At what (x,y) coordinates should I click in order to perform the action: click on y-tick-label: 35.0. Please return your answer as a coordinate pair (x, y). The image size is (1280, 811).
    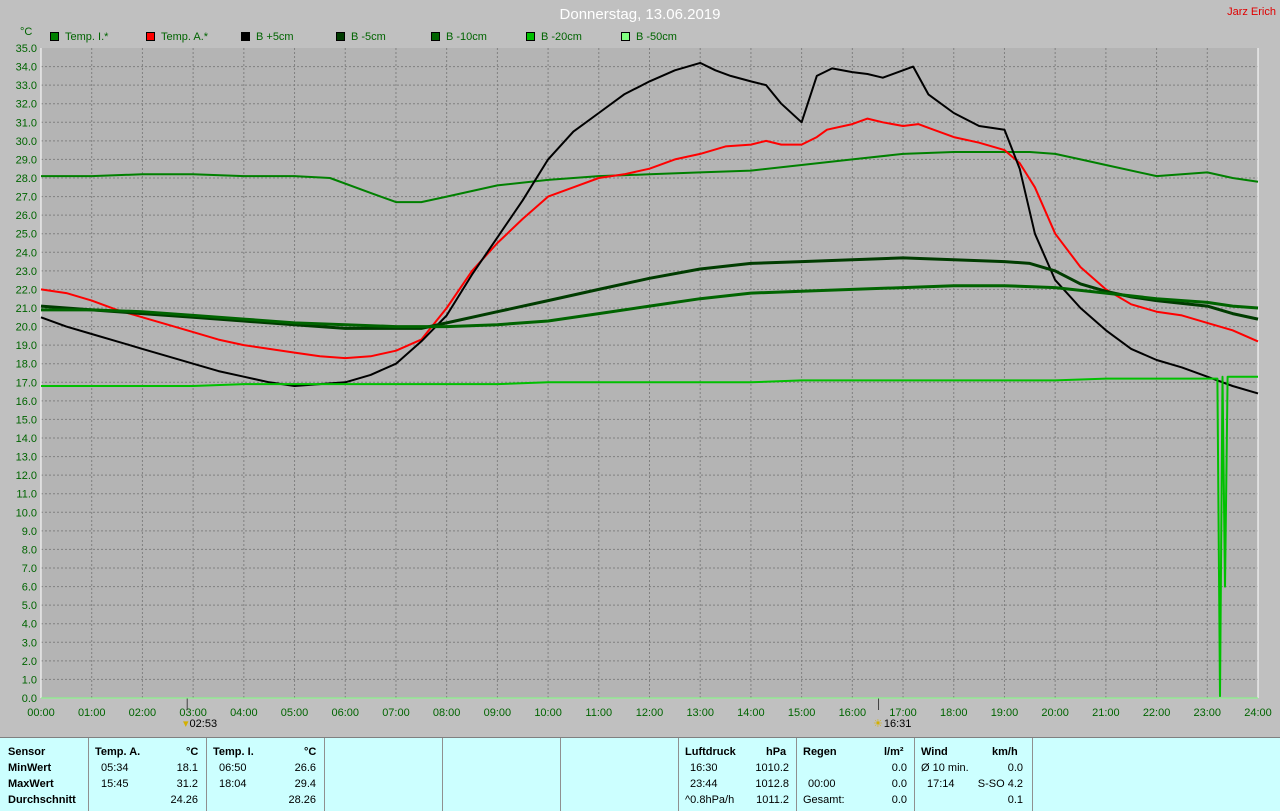
    Looking at the image, I should click on (26, 49).